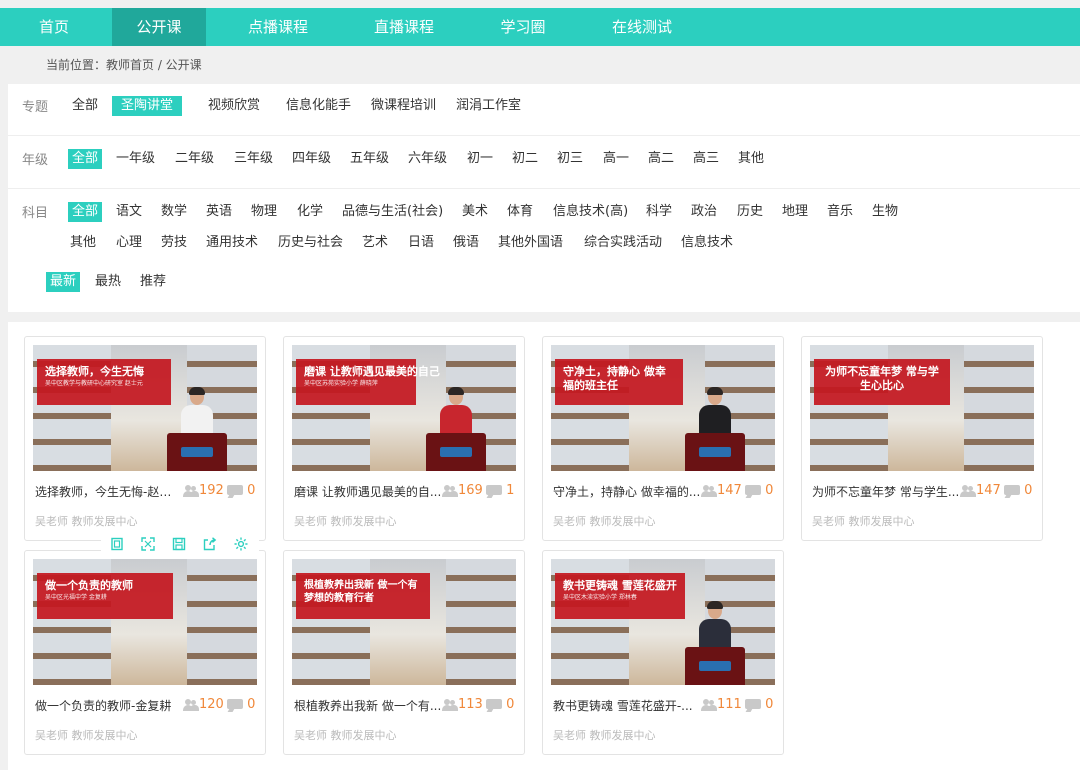 This screenshot has width=1080, height=770. What do you see at coordinates (616, 159) in the screenshot?
I see `grade-option: 高一` at bounding box center [616, 159].